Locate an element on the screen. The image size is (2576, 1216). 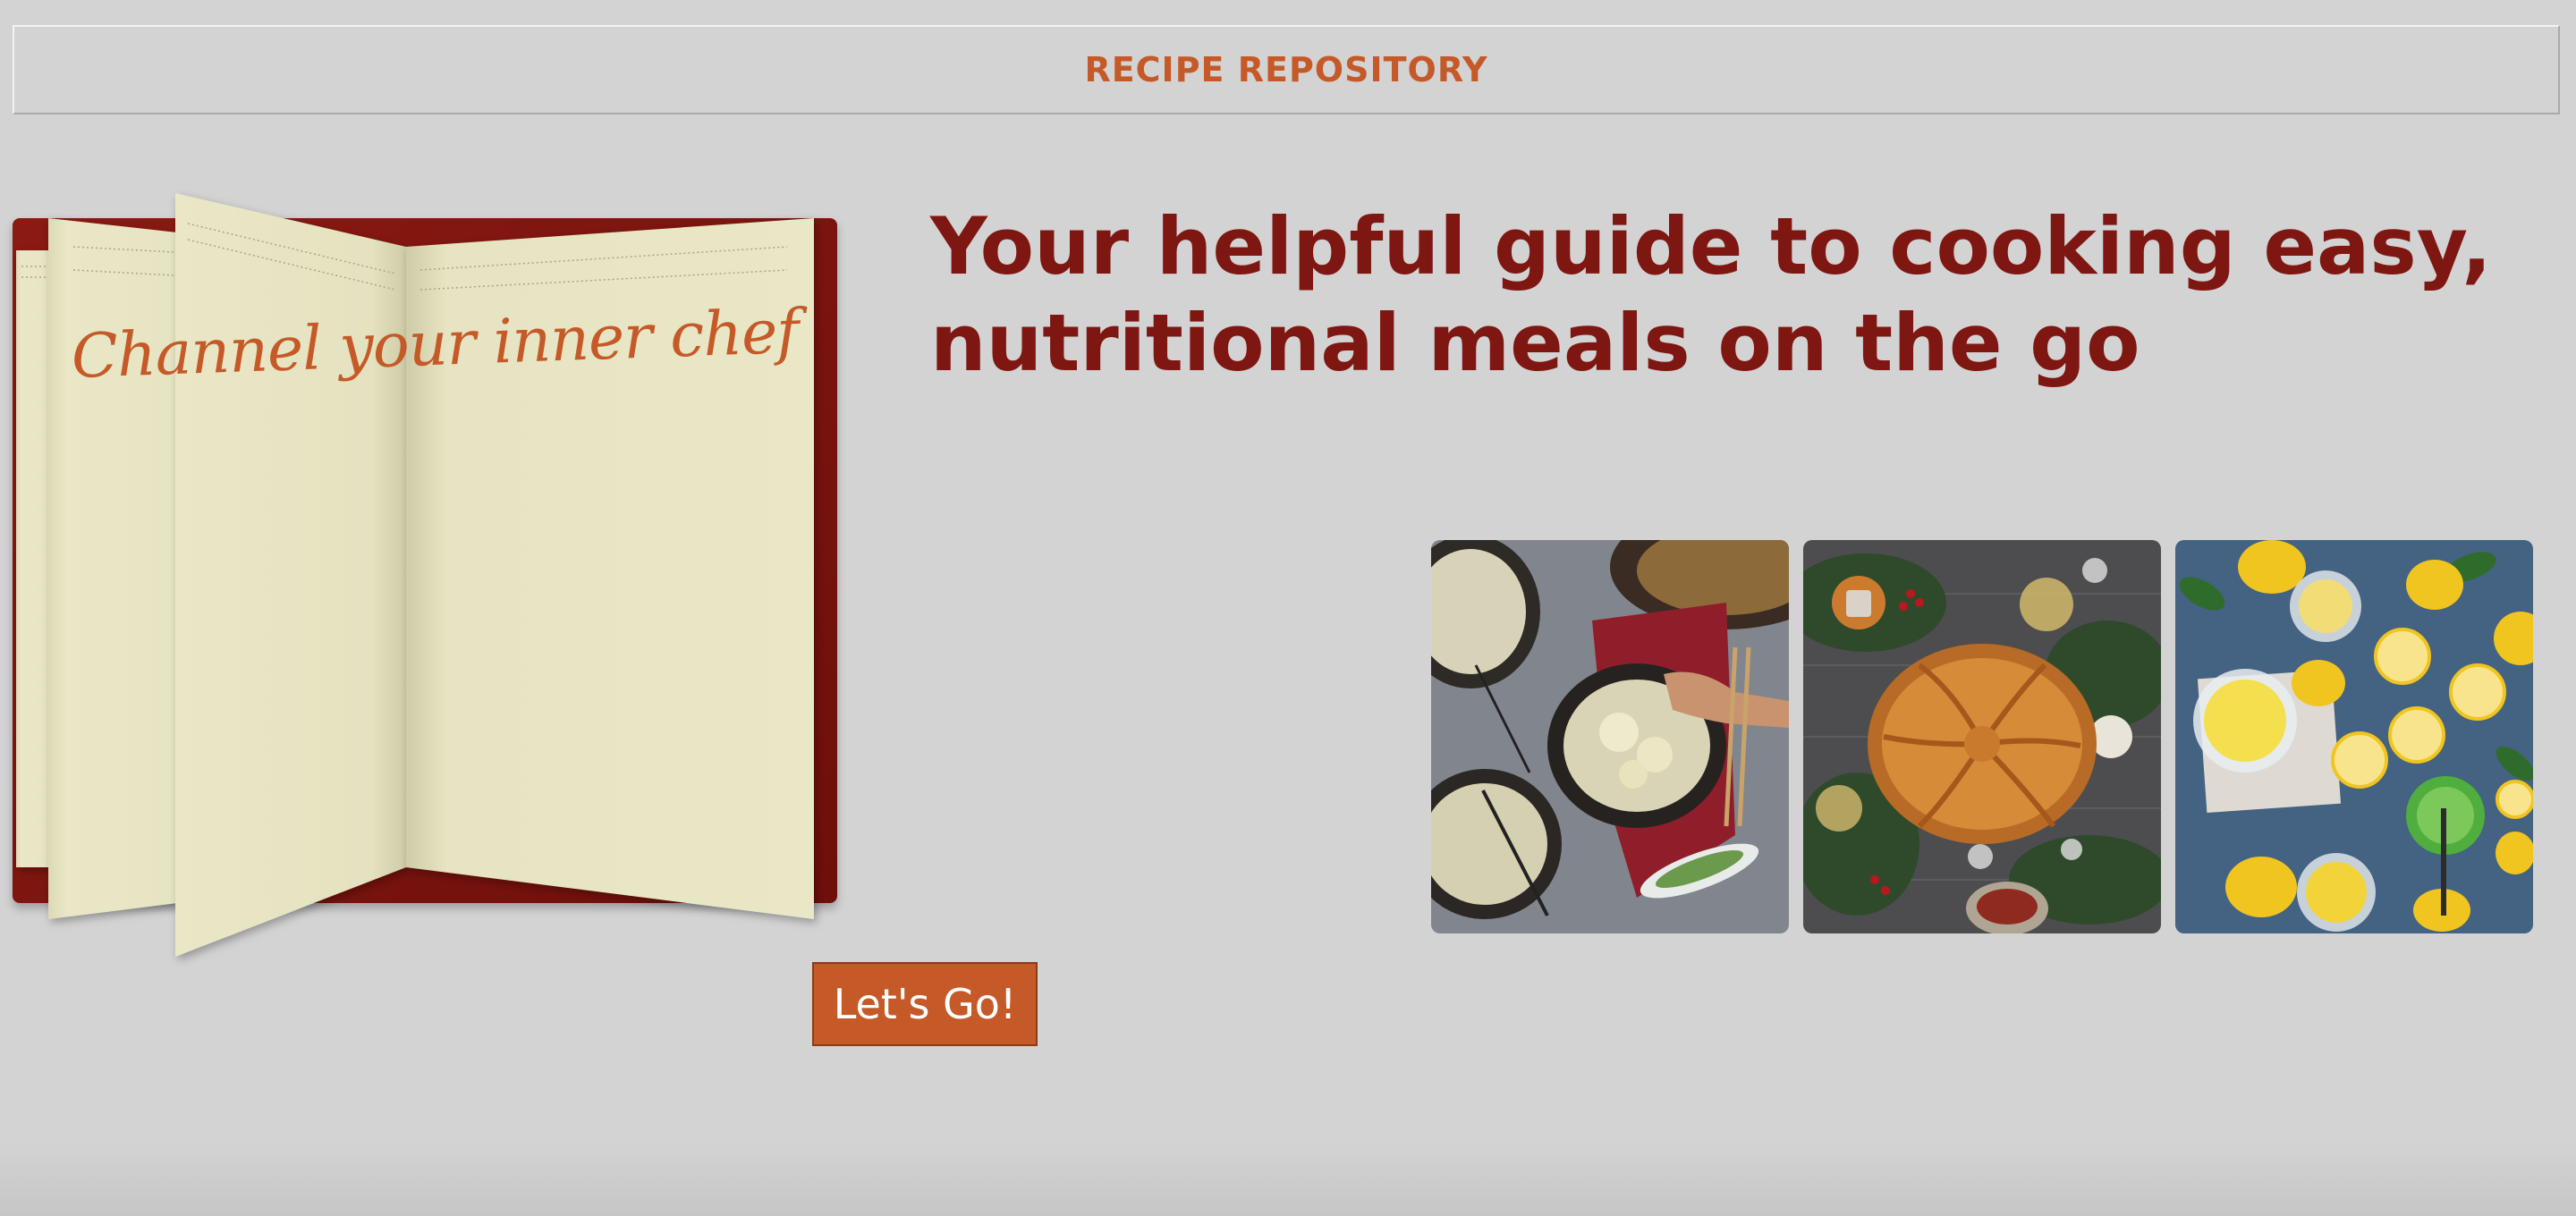
site-title: RECIPE REPOSITORY is located at coordinates (1286, 69).